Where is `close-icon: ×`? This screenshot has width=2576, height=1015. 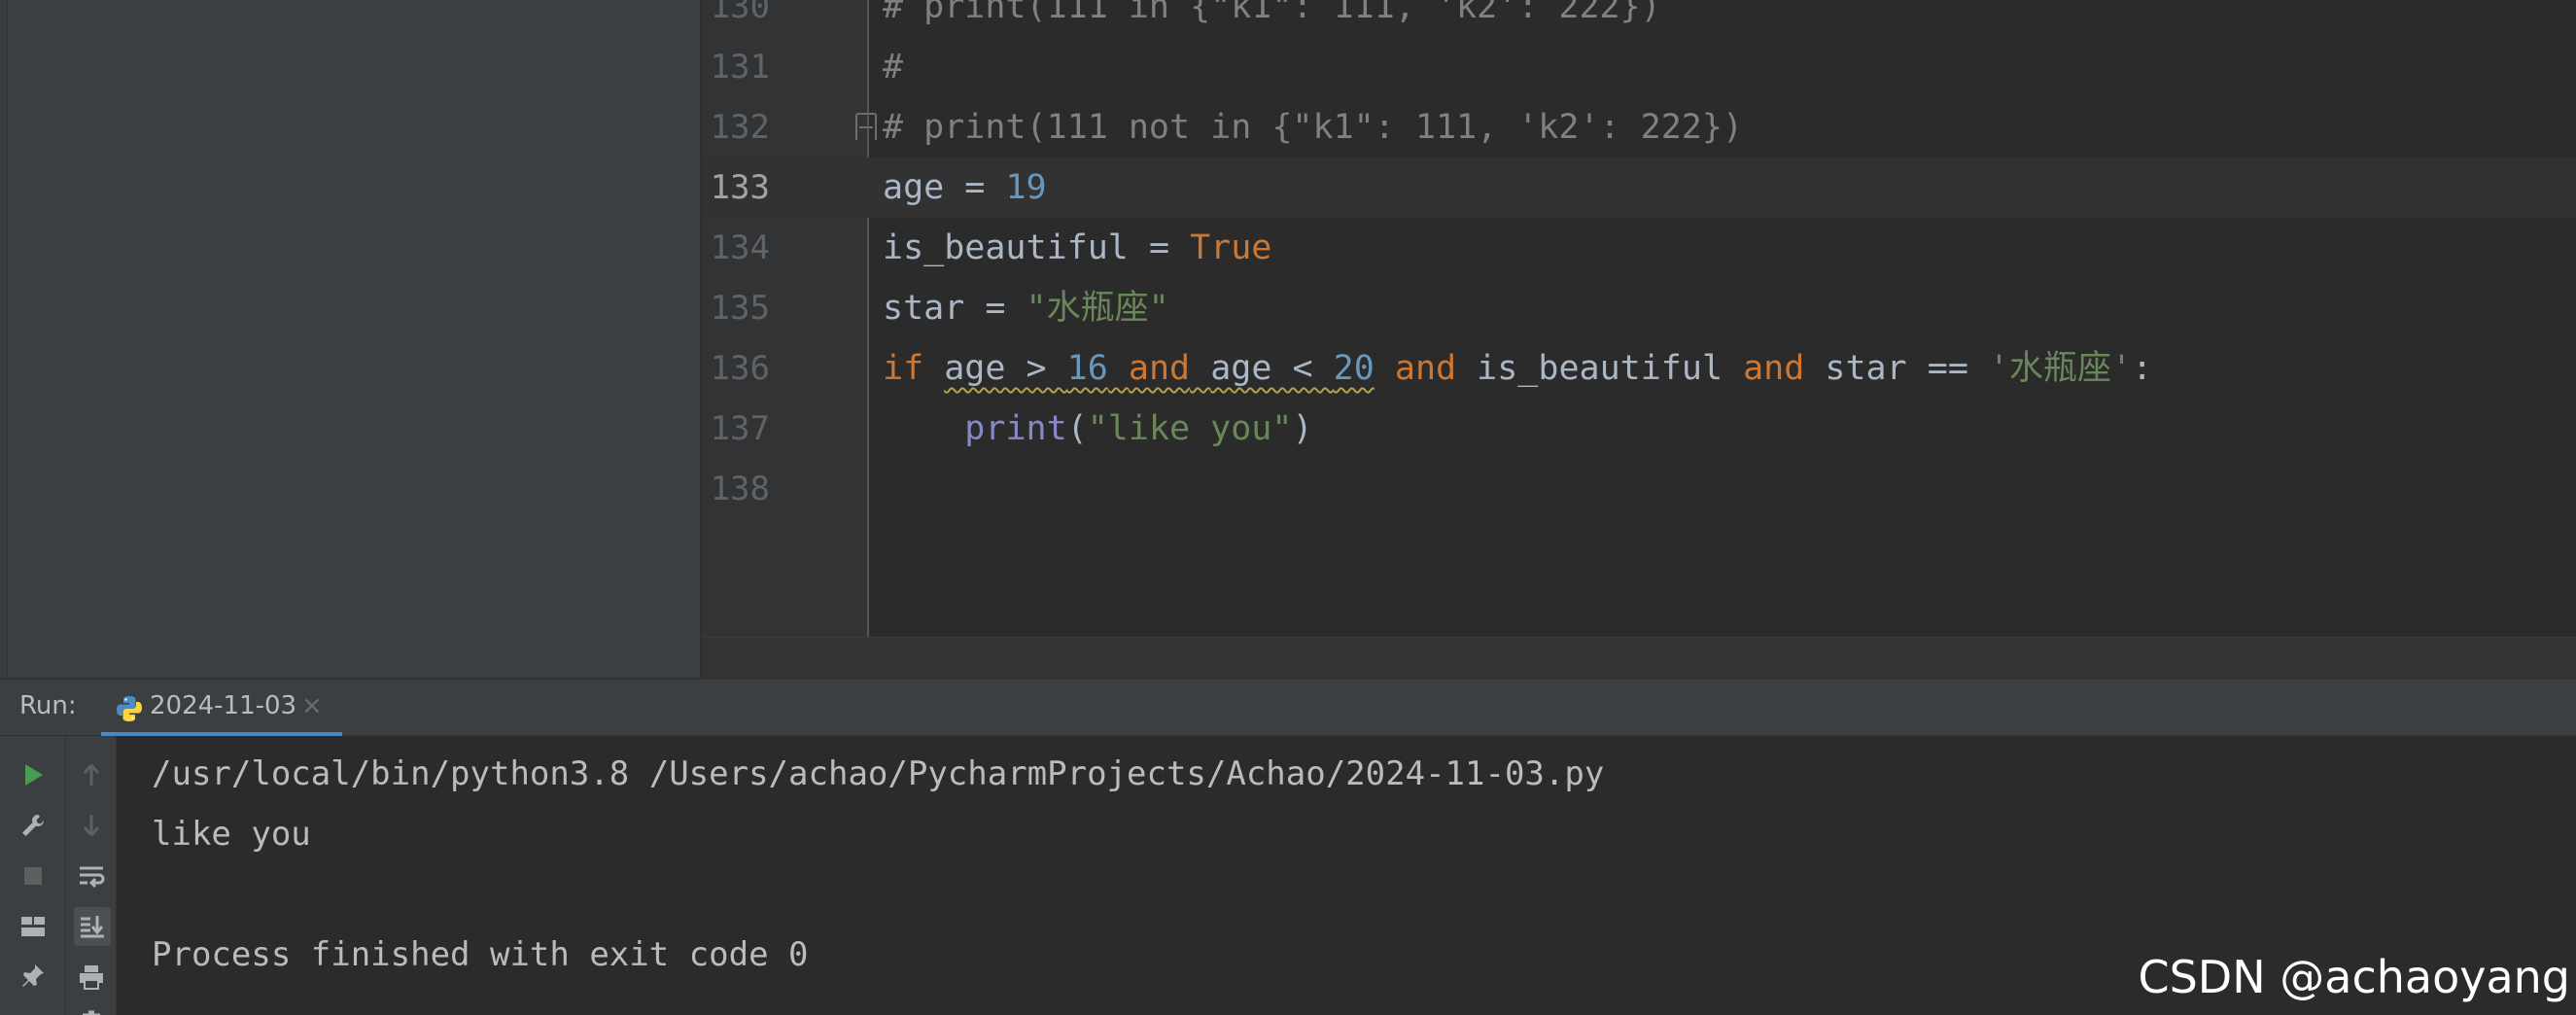 close-icon: × is located at coordinates (312, 705).